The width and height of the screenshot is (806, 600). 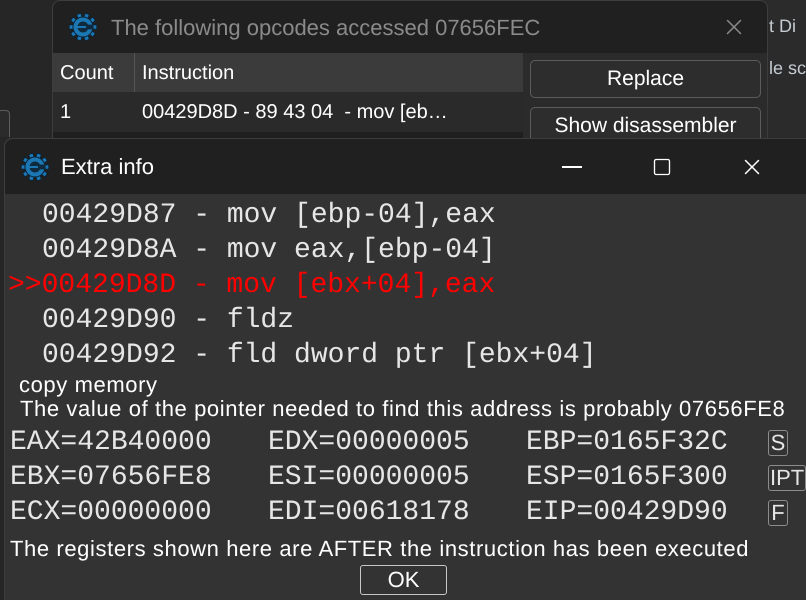 What do you see at coordinates (787, 68) in the screenshot?
I see `background-text: le sc` at bounding box center [787, 68].